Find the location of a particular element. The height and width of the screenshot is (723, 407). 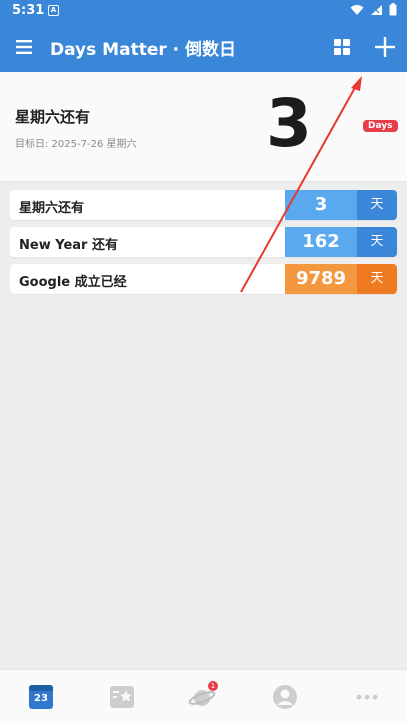

star-card-icon is located at coordinates (122, 697).